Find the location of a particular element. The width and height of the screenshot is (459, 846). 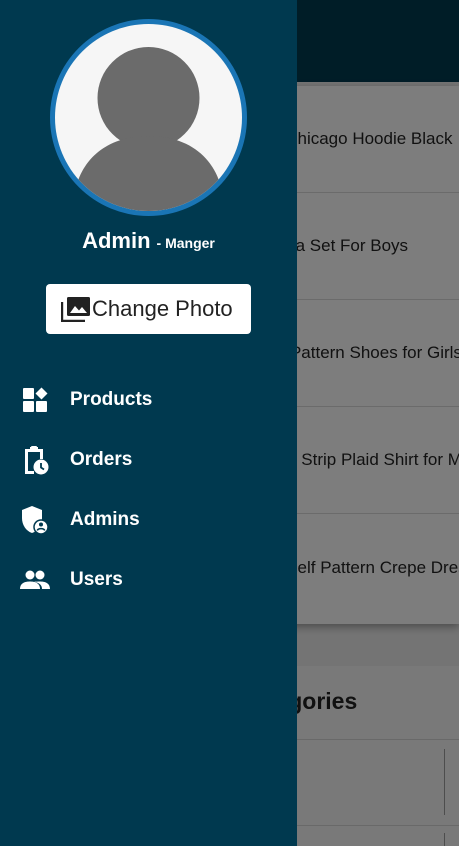

nav-item-products: Products is located at coordinates (148, 400).